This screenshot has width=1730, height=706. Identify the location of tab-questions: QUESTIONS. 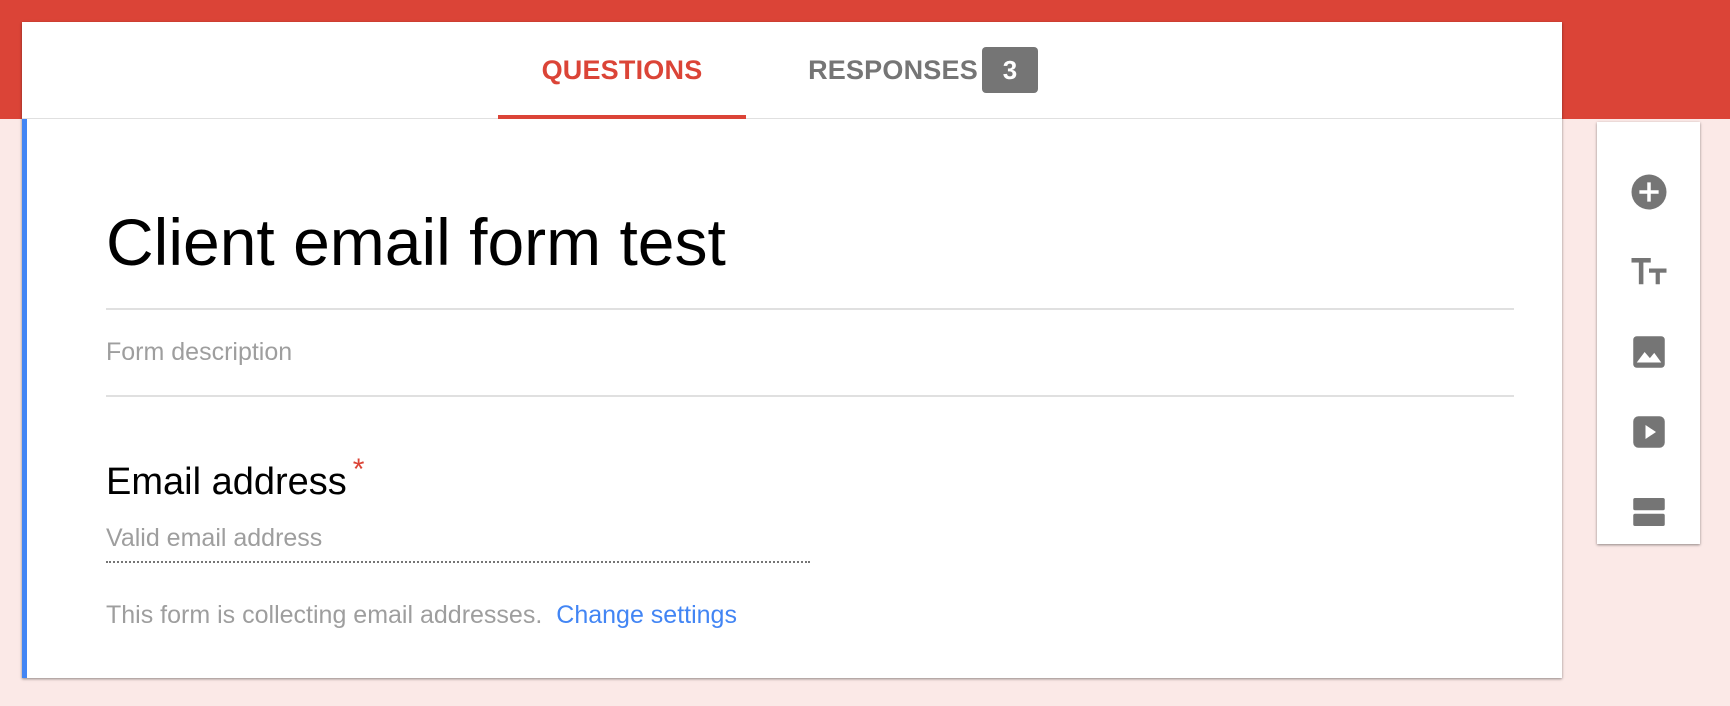
(622, 70).